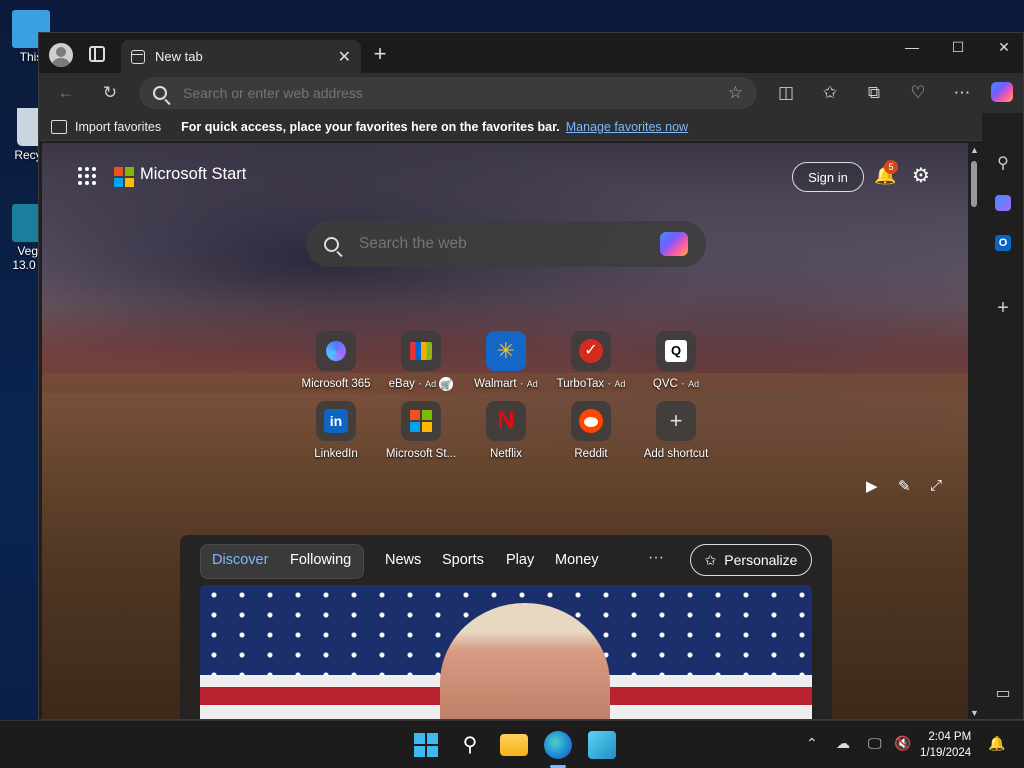  What do you see at coordinates (918, 93) in the screenshot?
I see `browser-essentials-icon: ♡` at bounding box center [918, 93].